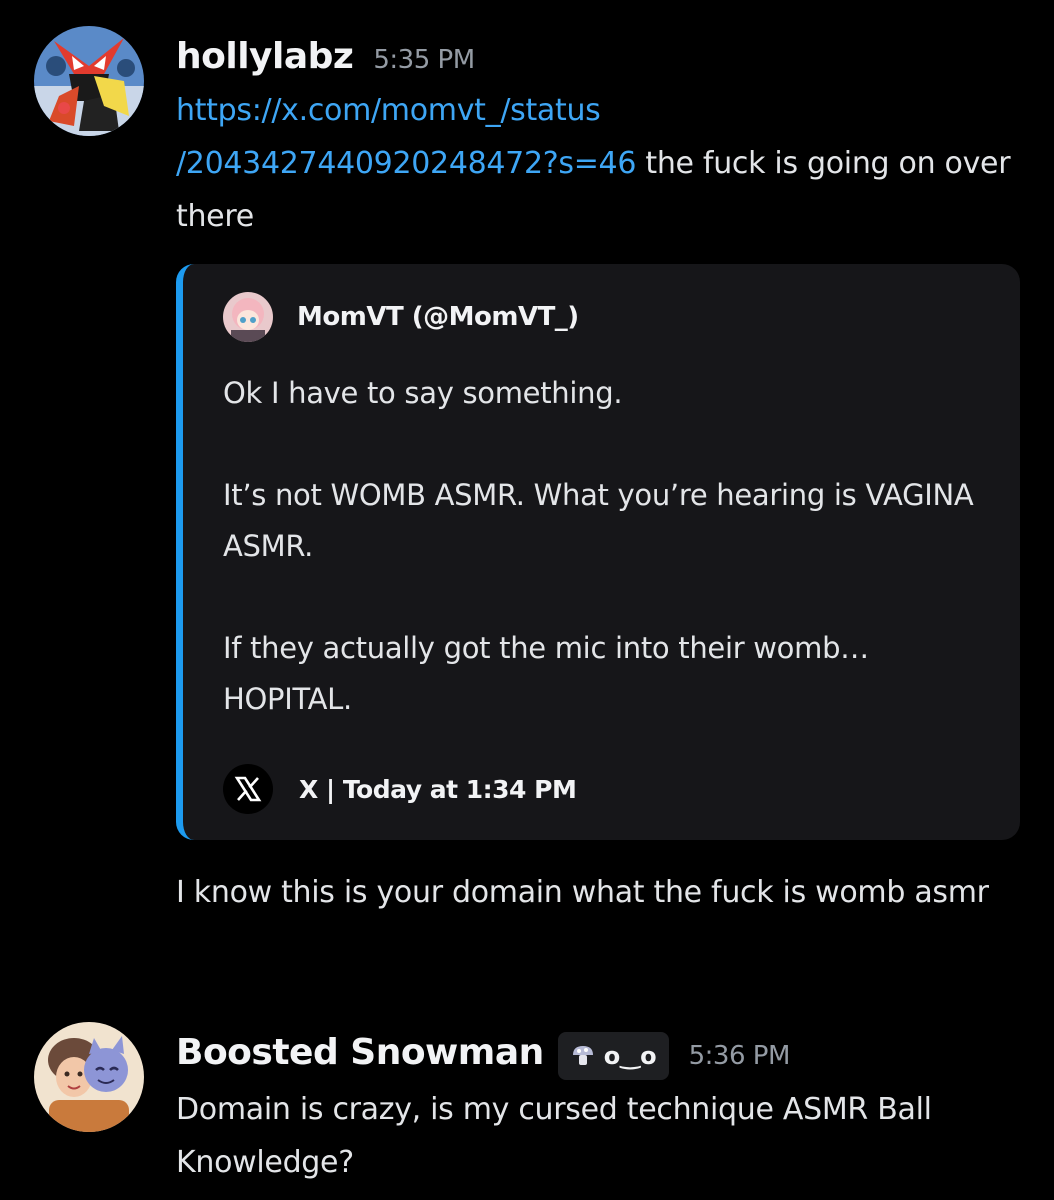 The height and width of the screenshot is (1200, 1054). What do you see at coordinates (423, 393) in the screenshot?
I see `embed-paragraph: Ok I have to say something.` at bounding box center [423, 393].